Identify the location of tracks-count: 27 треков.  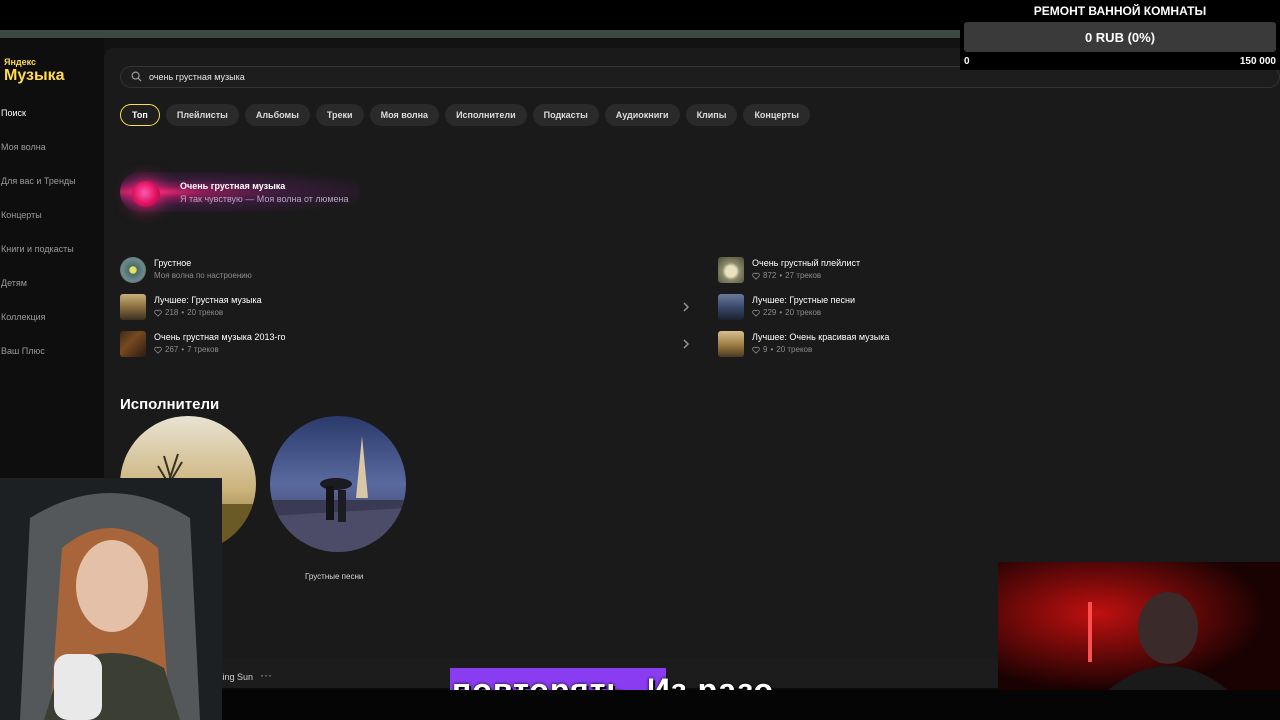
(803, 275).